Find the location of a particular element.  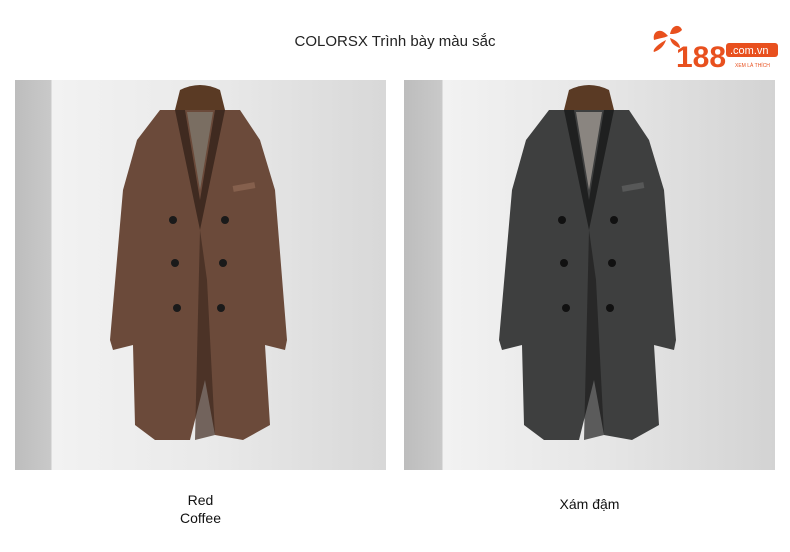

logo-number: 188 is located at coordinates (701, 56).